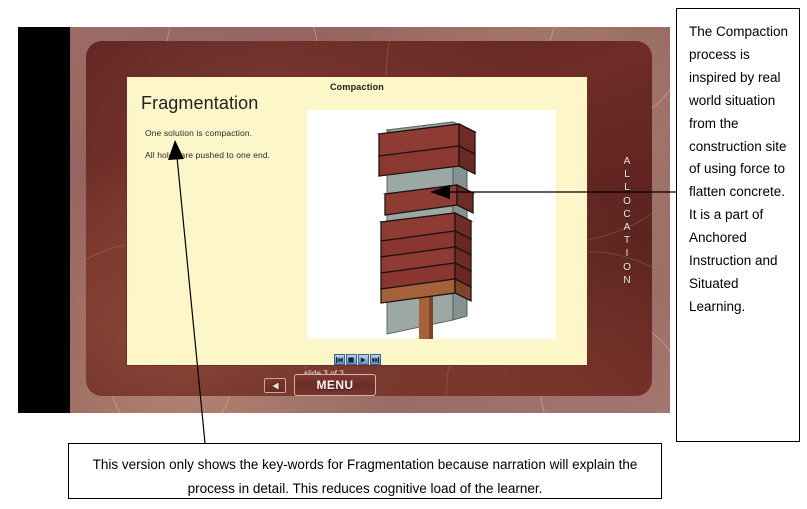 This screenshot has height=509, width=807. What do you see at coordinates (200, 103) in the screenshot?
I see `slide-title: Fragmentation` at bounding box center [200, 103].